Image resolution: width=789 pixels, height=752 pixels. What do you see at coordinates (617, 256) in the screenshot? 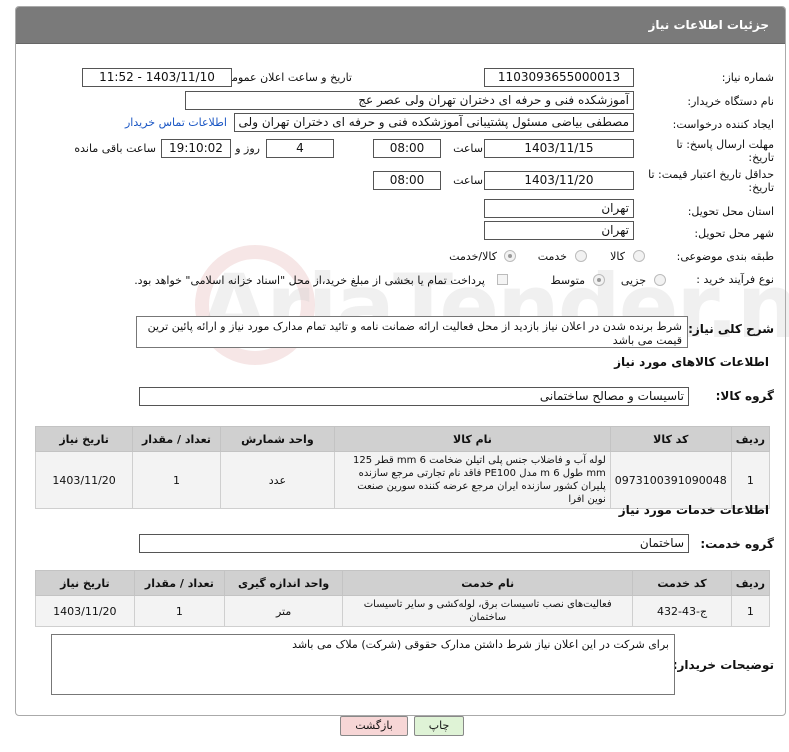
I see `category-option-goods: کالا` at bounding box center [617, 256].